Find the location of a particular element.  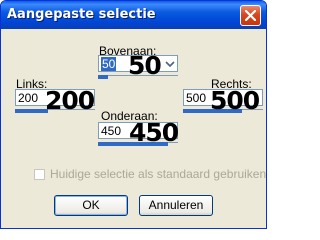

close-icon is located at coordinates (250, 15).